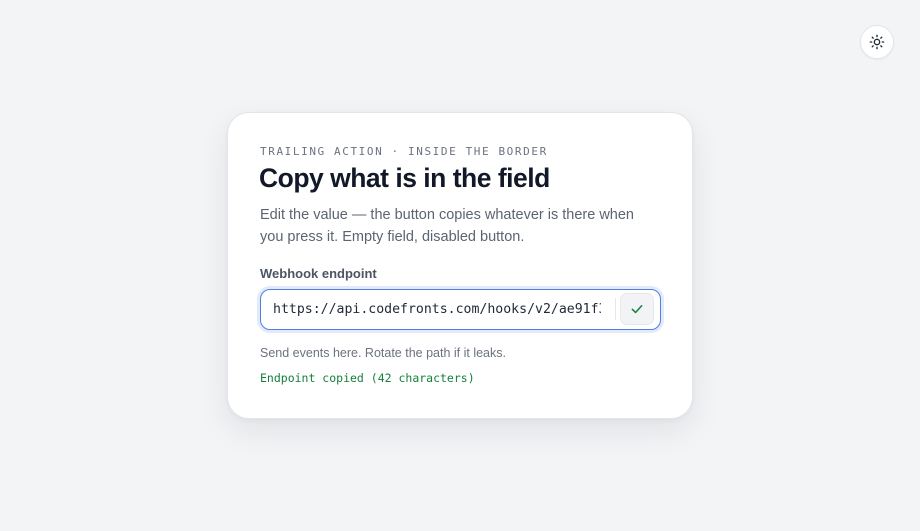 This screenshot has height=531, width=920. I want to click on card-title: Copy what is in the field, so click(404, 178).